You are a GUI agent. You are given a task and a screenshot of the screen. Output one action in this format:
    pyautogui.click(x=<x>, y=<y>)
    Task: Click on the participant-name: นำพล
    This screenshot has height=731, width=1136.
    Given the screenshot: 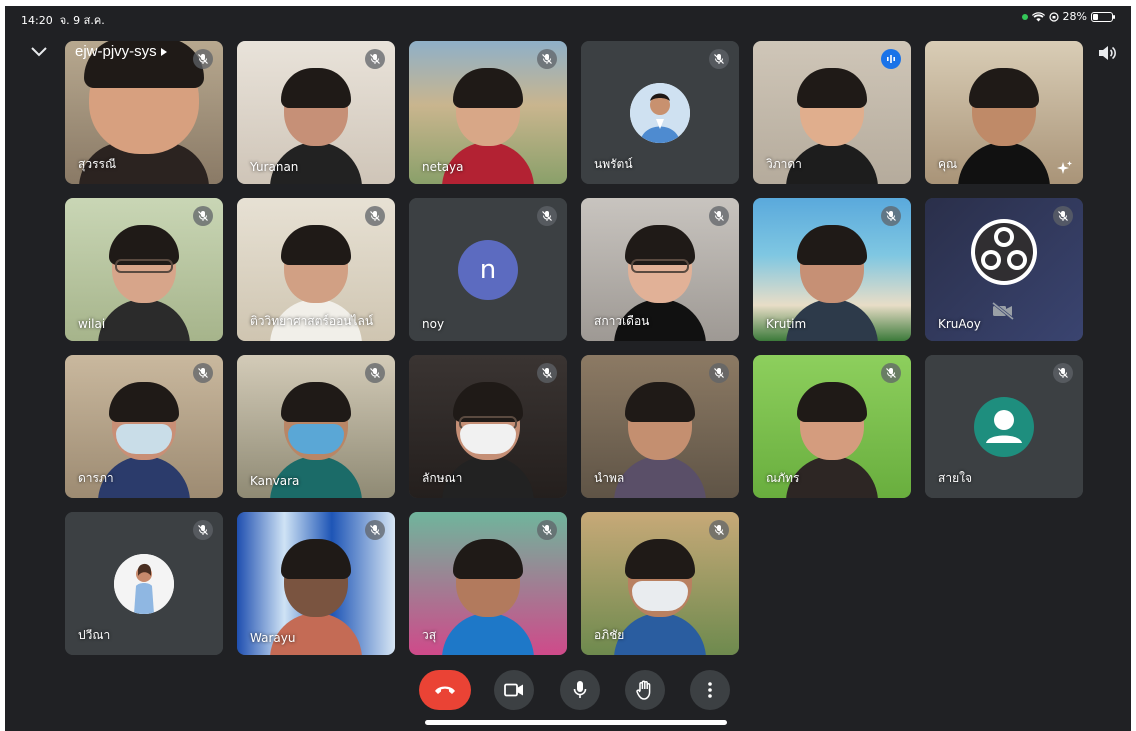 What is the action you would take?
    pyautogui.click(x=609, y=478)
    